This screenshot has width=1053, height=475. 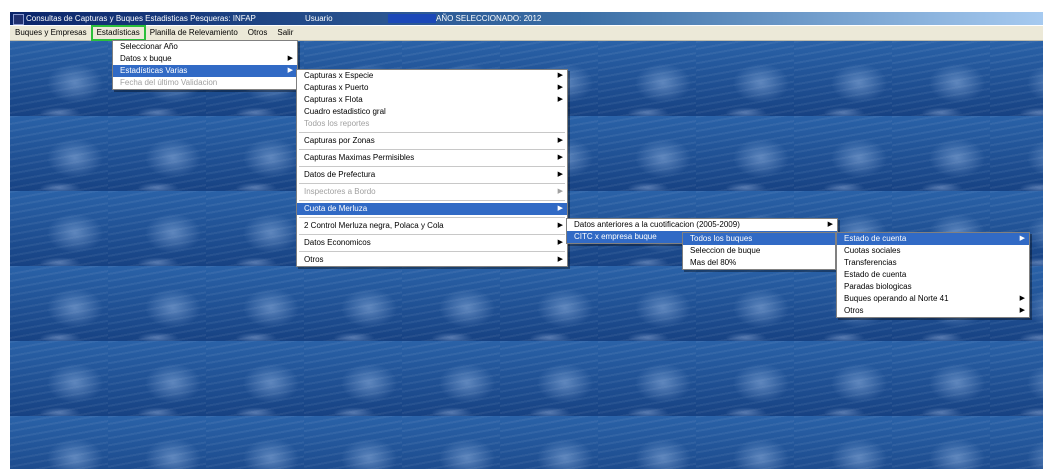 What do you see at coordinates (759, 239) in the screenshot?
I see `menu-item-todos-buques: Todos los buques` at bounding box center [759, 239].